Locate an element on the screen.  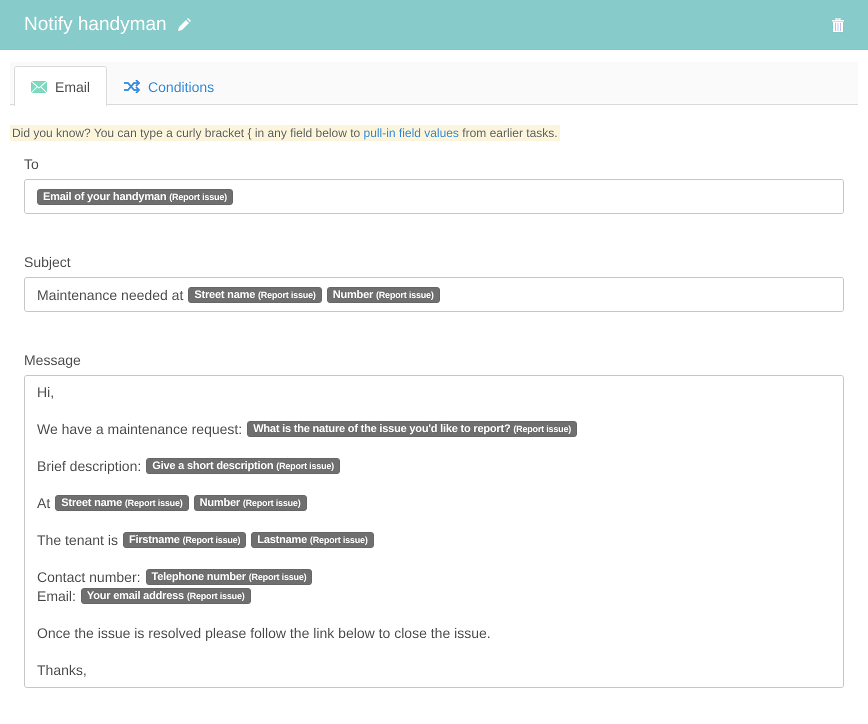
field-text: Email: is located at coordinates (56, 596).